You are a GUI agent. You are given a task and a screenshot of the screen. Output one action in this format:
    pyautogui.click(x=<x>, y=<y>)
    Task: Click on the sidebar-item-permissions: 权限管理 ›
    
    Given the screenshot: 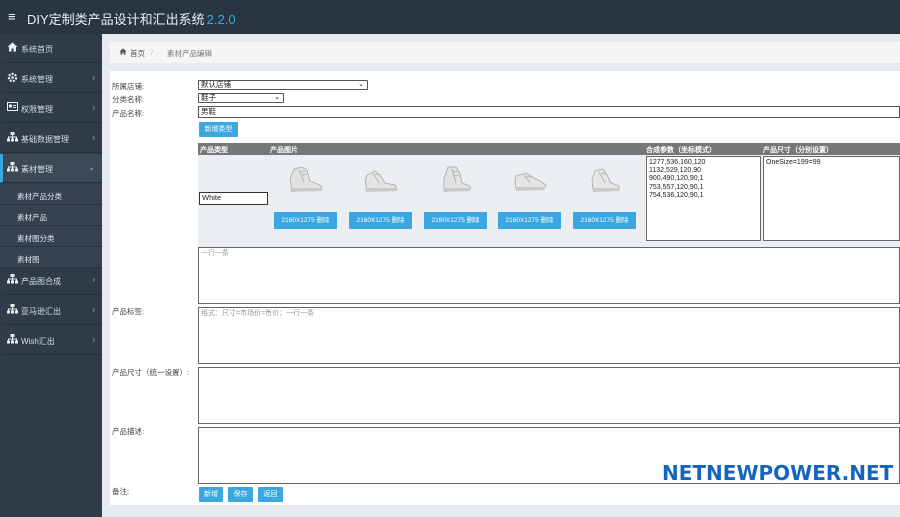 What is the action you would take?
    pyautogui.click(x=51, y=108)
    